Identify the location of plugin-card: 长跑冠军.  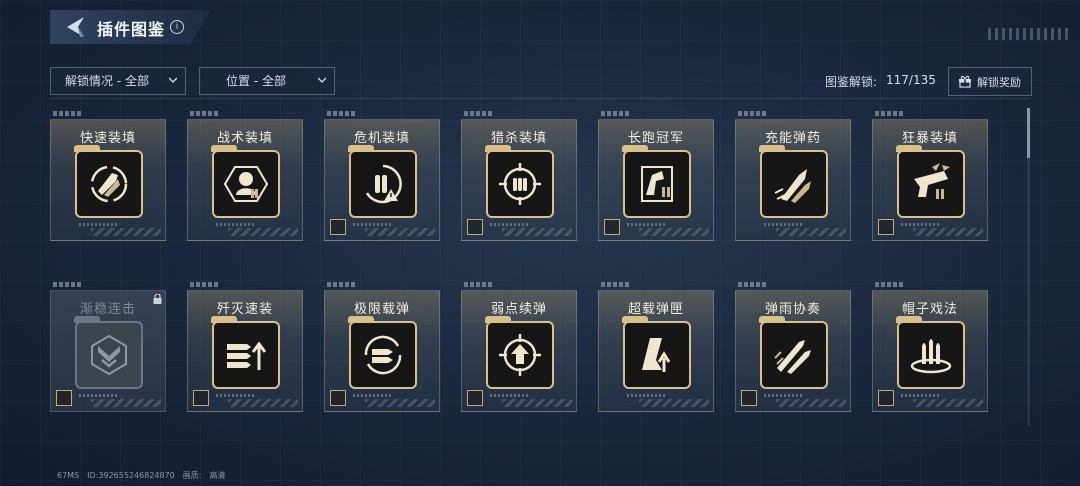
(656, 176).